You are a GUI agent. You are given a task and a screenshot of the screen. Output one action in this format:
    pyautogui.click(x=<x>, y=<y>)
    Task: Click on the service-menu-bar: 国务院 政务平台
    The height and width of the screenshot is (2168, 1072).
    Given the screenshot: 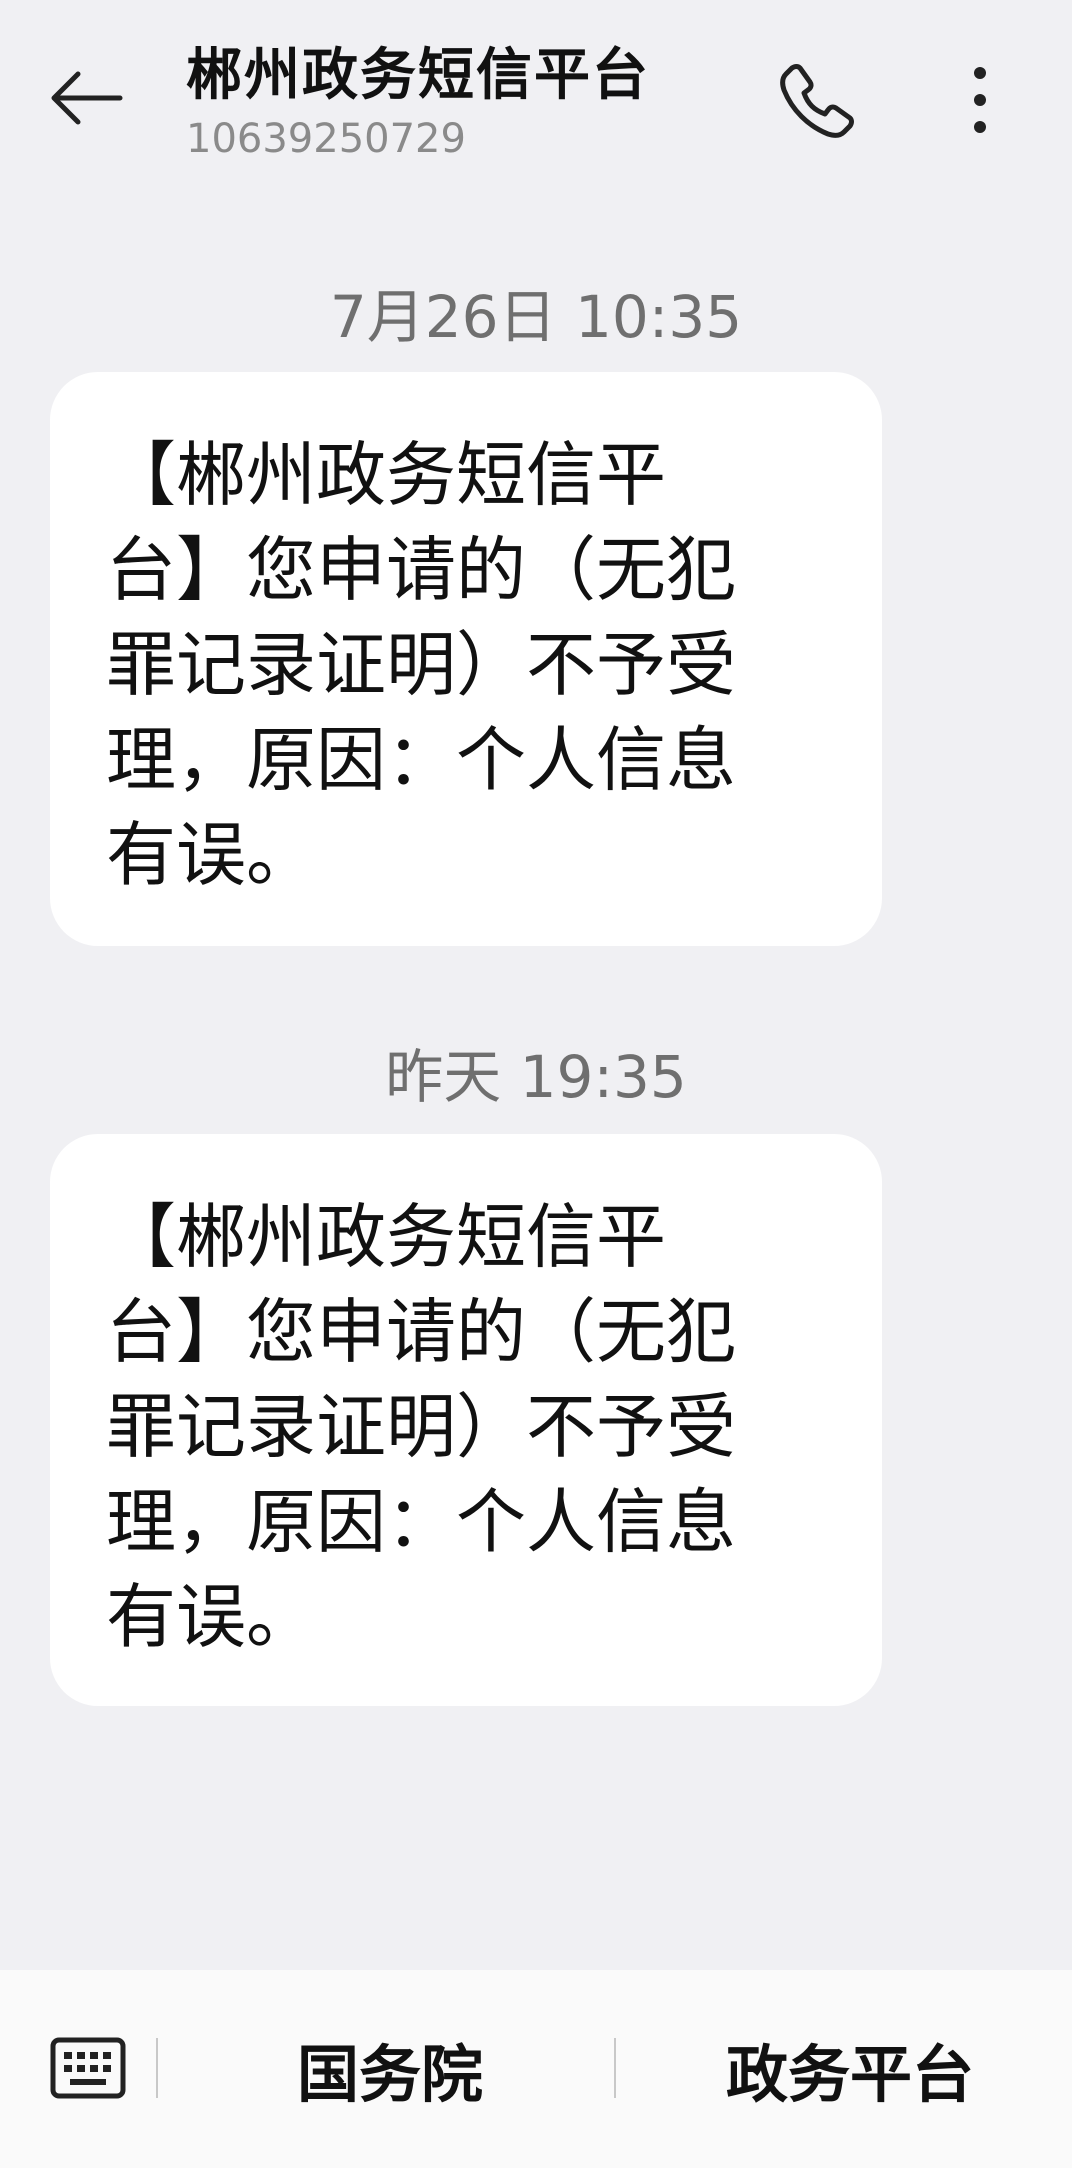 What is the action you would take?
    pyautogui.click(x=536, y=2069)
    